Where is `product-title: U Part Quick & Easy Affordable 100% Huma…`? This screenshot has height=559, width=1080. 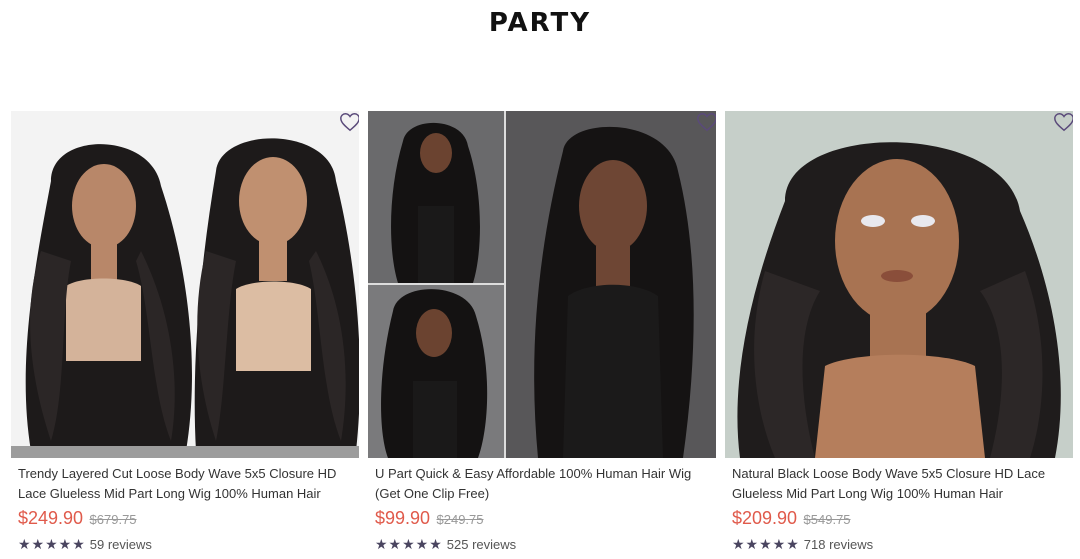
product-title: U Part Quick & Easy Affordable 100% Huma… is located at coordinates (545, 484).